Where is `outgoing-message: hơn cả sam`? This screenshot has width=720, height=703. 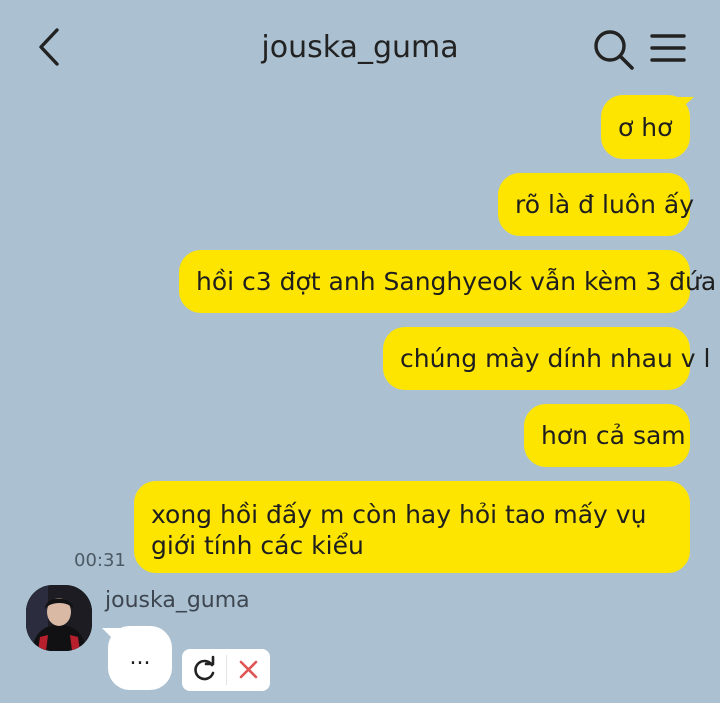
outgoing-message: hơn cả sam is located at coordinates (607, 435).